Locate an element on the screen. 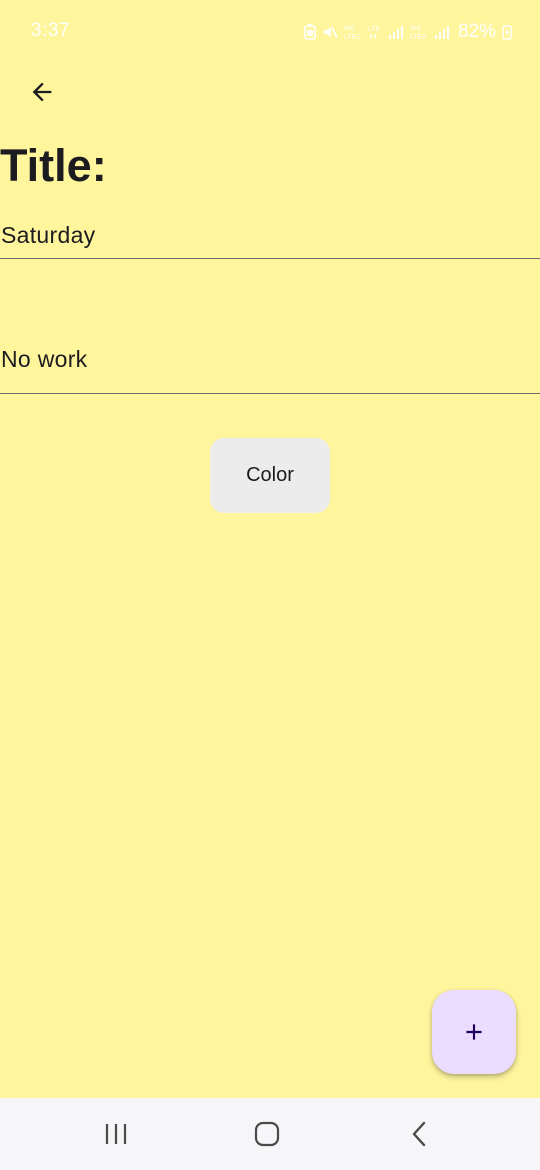  title-label: Title: is located at coordinates (53, 165).